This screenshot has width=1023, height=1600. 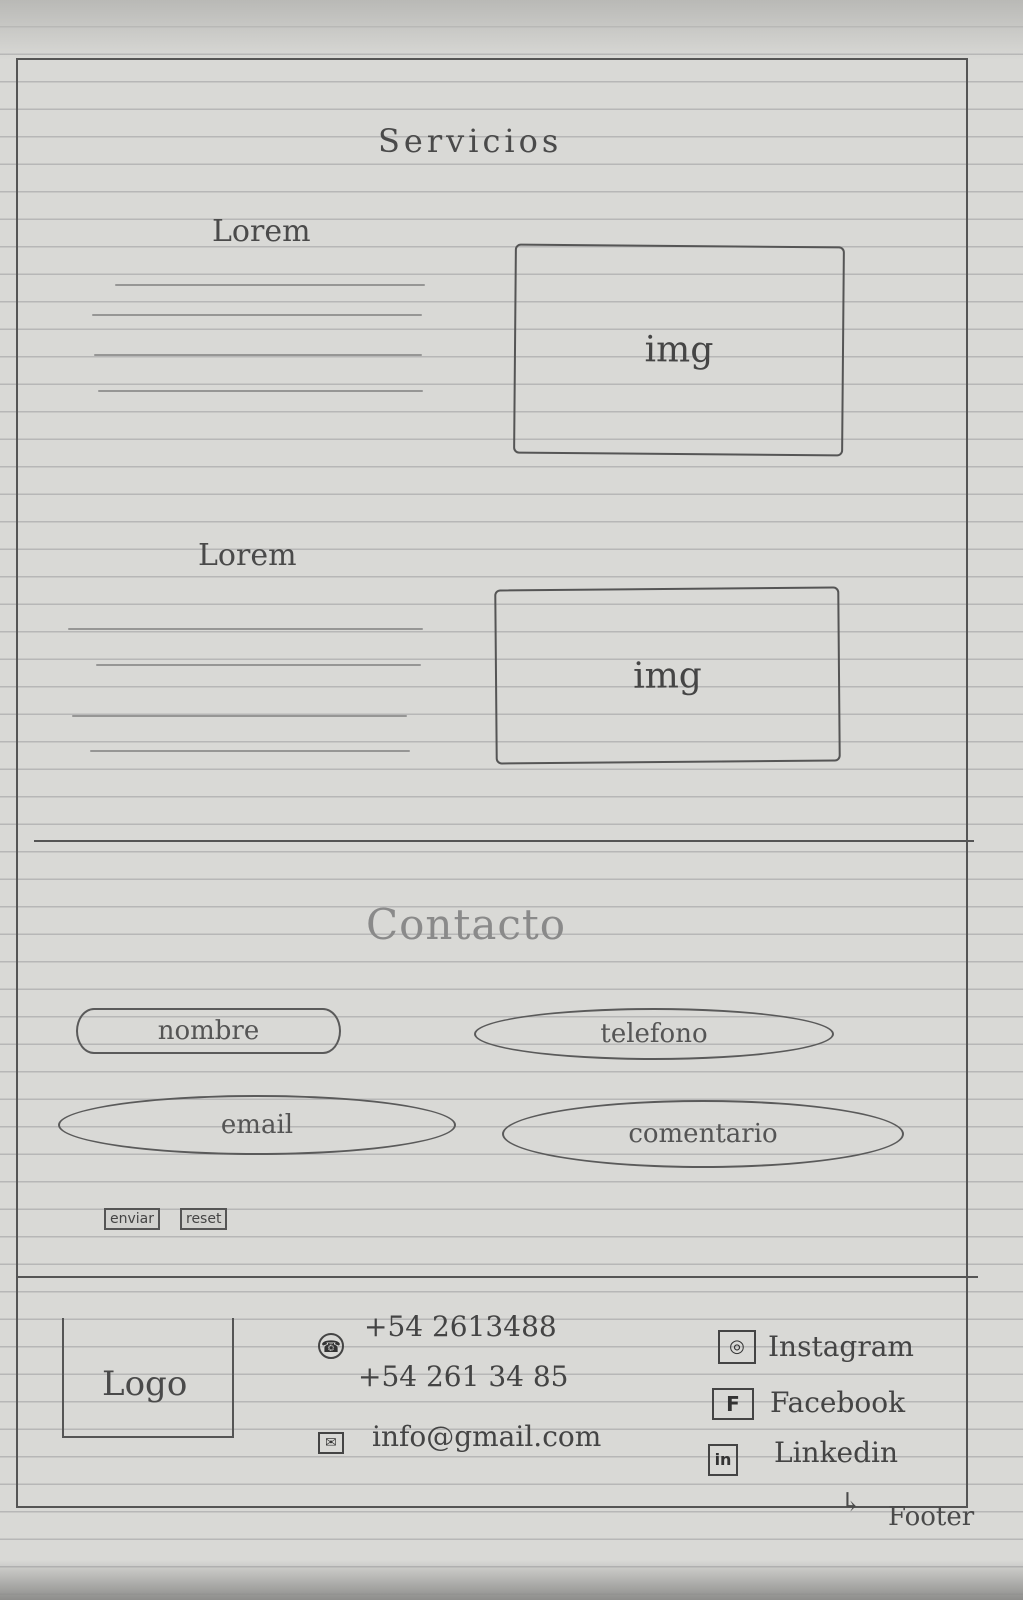 What do you see at coordinates (463, 1376) in the screenshot?
I see `footer-phone-2: +54 261 34 85` at bounding box center [463, 1376].